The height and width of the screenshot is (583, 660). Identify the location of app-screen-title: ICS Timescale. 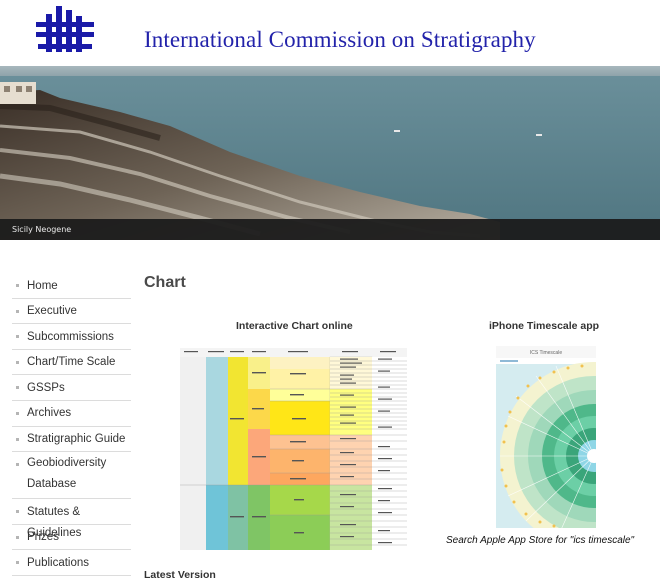
(546, 353).